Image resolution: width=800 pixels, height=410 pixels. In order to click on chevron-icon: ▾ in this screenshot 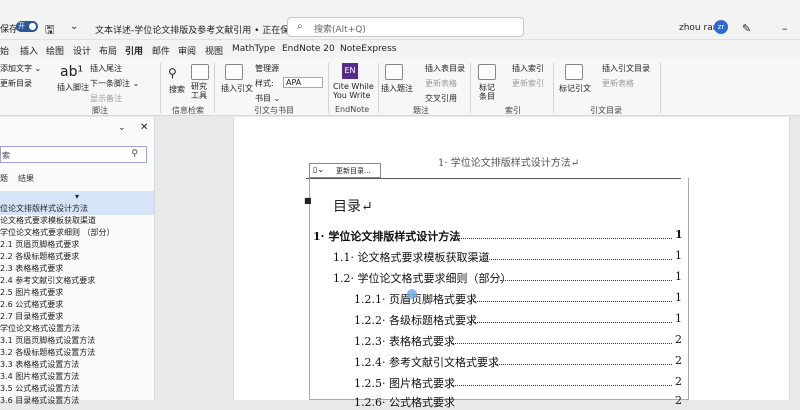, I will do `click(76, 196)`.